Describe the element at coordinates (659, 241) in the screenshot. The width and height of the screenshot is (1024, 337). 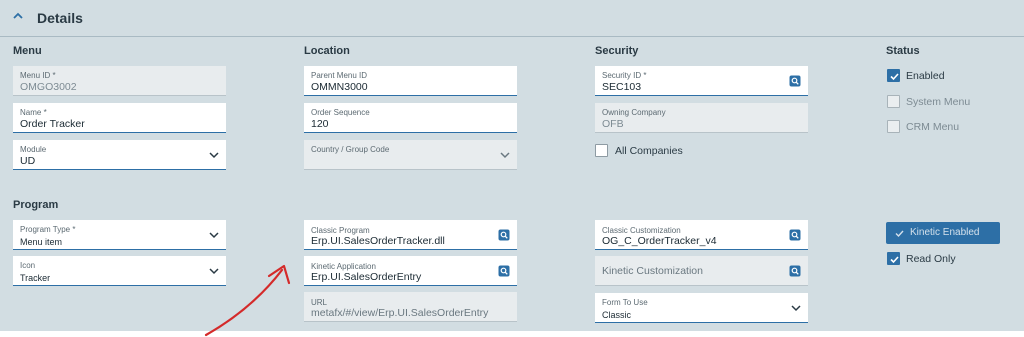
I see `classic-customization-value: OG_C_OrderTracker_v4` at that location.